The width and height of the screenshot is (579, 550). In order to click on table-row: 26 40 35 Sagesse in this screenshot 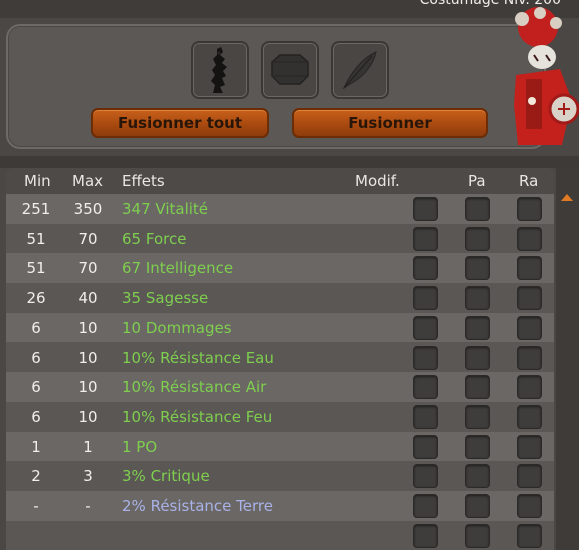, I will do `click(280, 298)`.